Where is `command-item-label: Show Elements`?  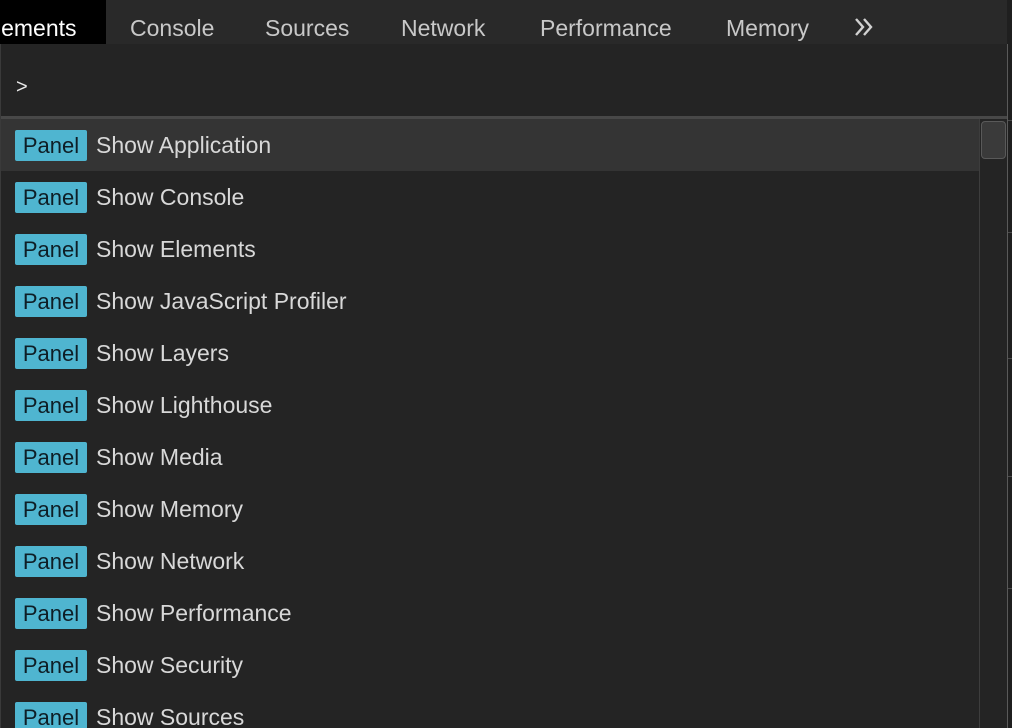
command-item-label: Show Elements is located at coordinates (176, 249).